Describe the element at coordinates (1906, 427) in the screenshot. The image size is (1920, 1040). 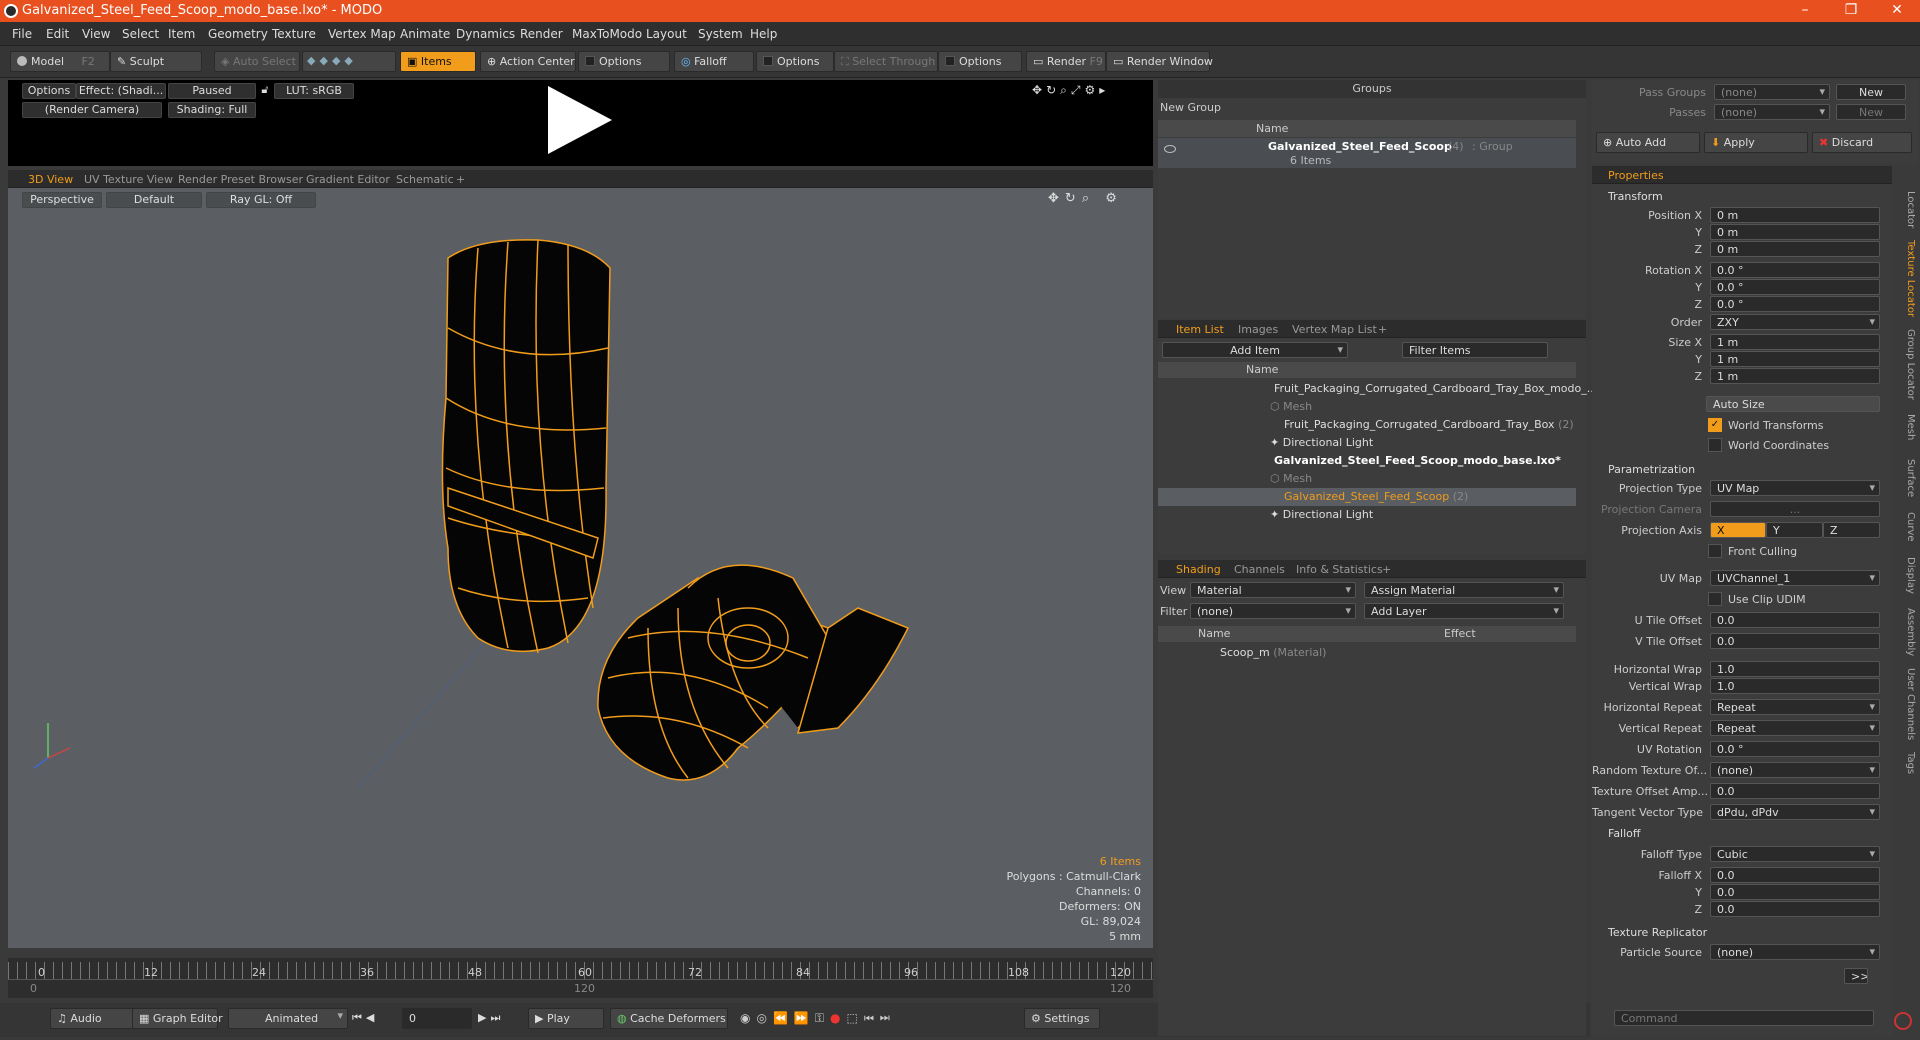
I see `side-tab-mesh: Mesh` at that location.